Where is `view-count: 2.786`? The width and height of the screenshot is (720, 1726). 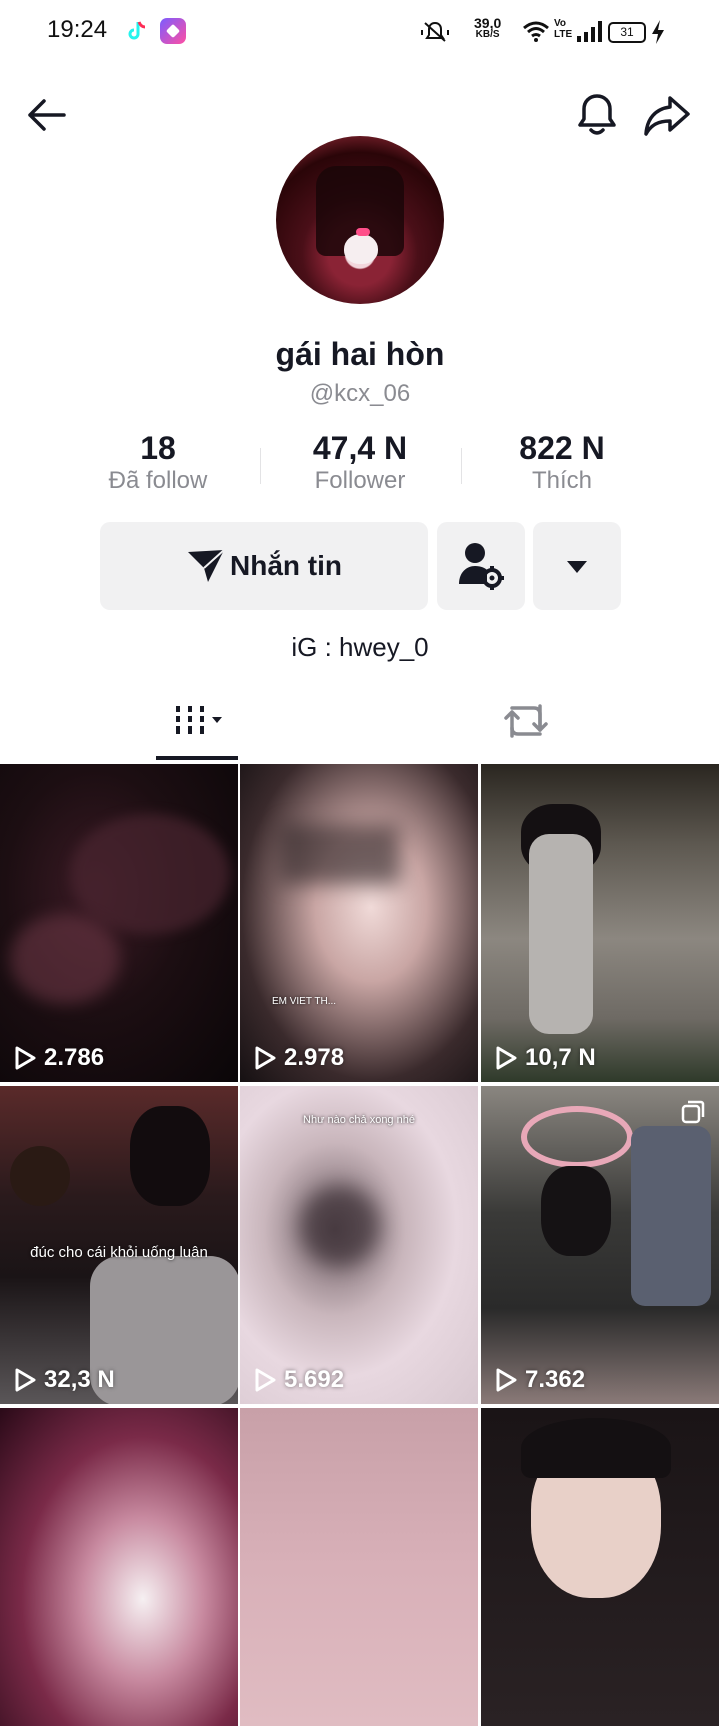
view-count: 2.786 is located at coordinates (58, 1058).